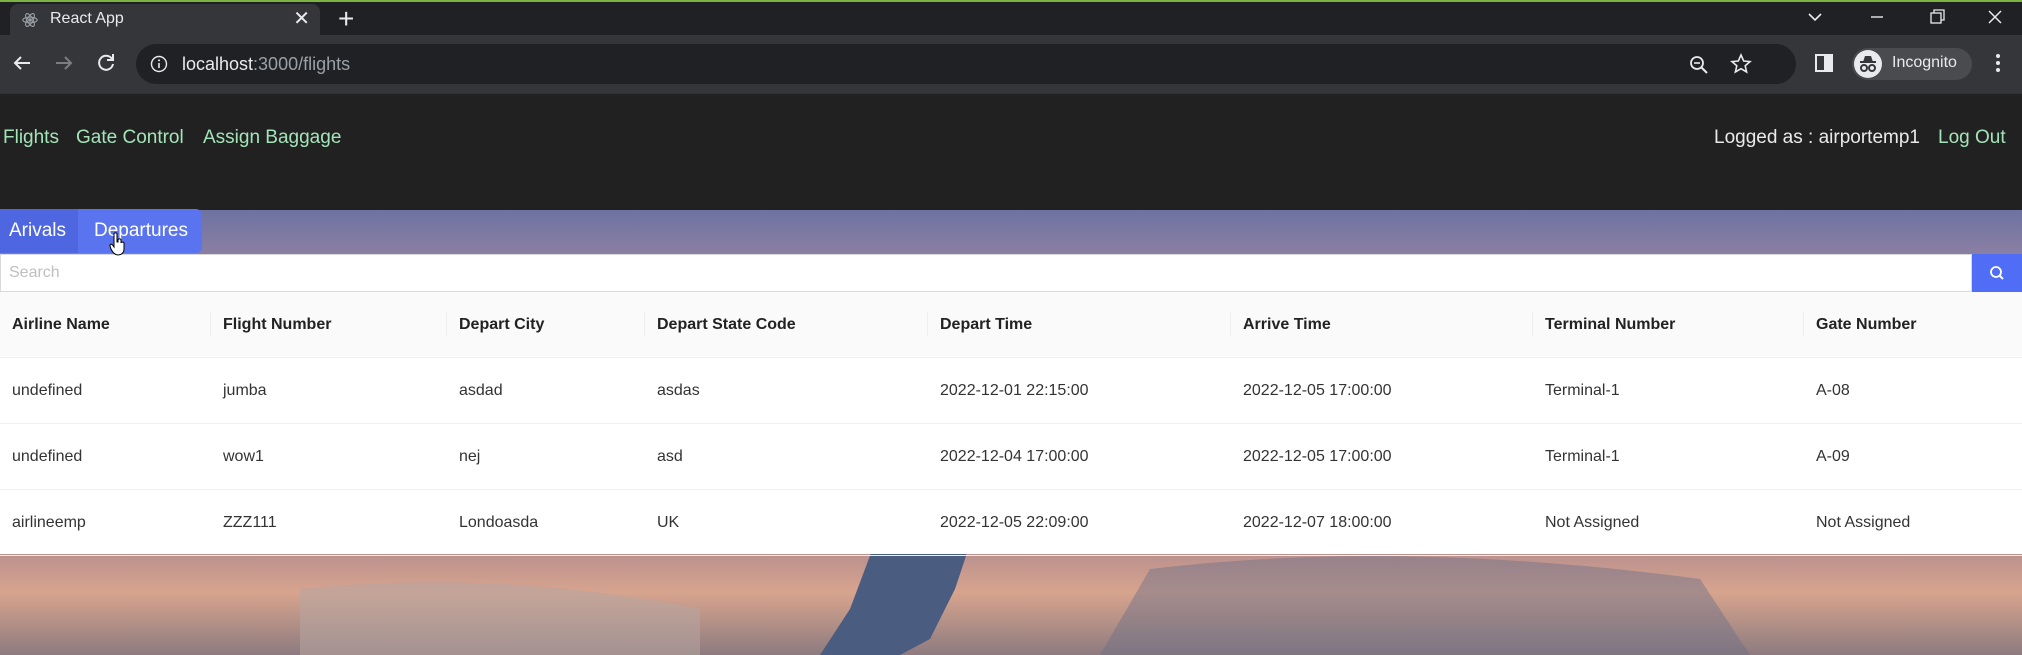 This screenshot has height=655, width=2022. Describe the element at coordinates (266, 64) in the screenshot. I see `url-text: localhost:3000/flights` at that location.